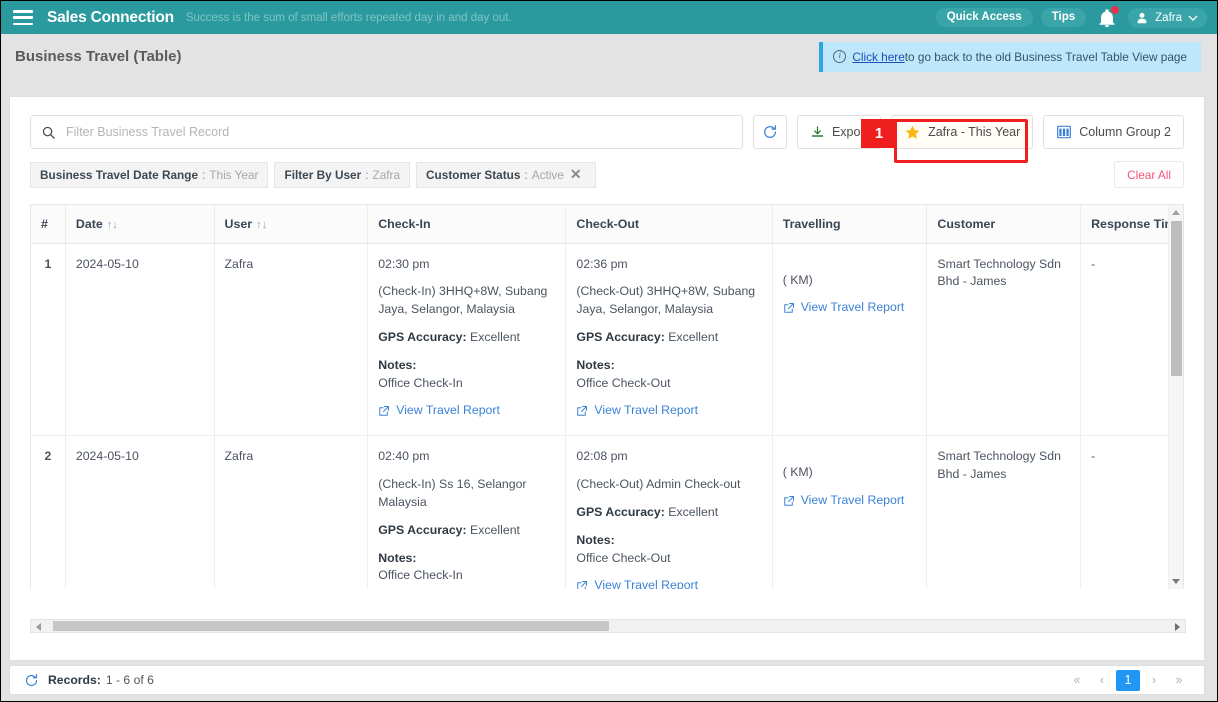  Describe the element at coordinates (1176, 298) in the screenshot. I see `vertical-scroll-thumb` at that location.